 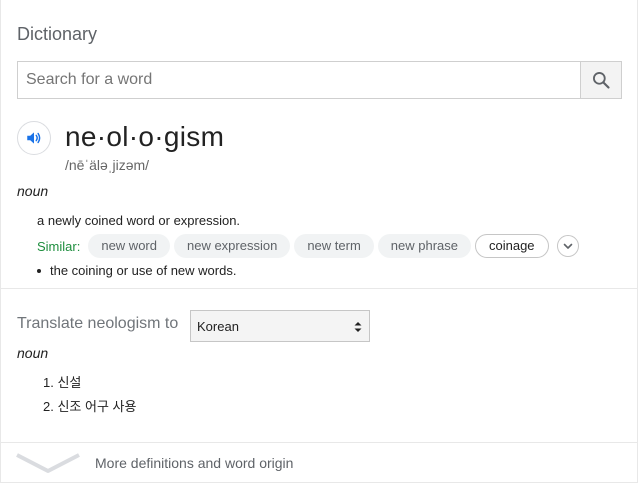 I want to click on search-icon, so click(x=601, y=80).